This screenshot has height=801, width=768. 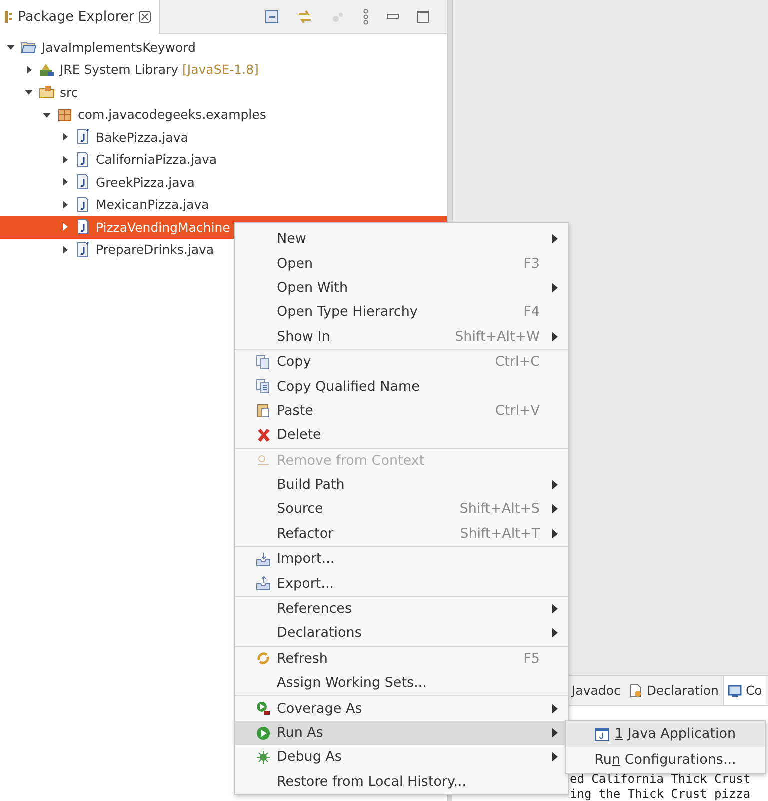 I want to click on menu-item: Open Type Hierarchy F4, so click(x=401, y=312).